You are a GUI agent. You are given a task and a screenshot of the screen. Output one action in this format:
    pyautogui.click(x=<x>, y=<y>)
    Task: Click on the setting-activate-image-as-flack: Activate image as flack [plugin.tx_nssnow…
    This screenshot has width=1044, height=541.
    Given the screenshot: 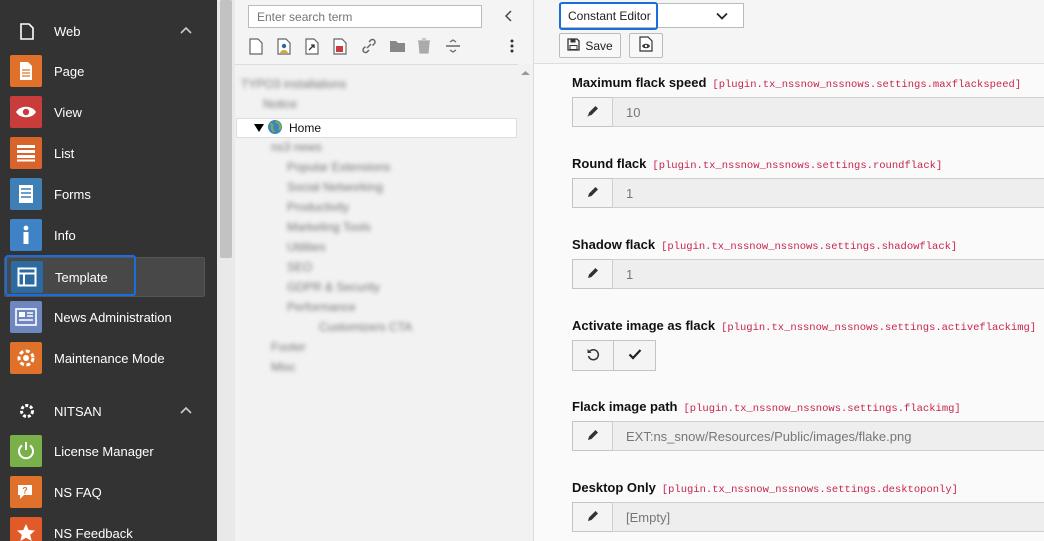 What is the action you would take?
    pyautogui.click(x=789, y=348)
    